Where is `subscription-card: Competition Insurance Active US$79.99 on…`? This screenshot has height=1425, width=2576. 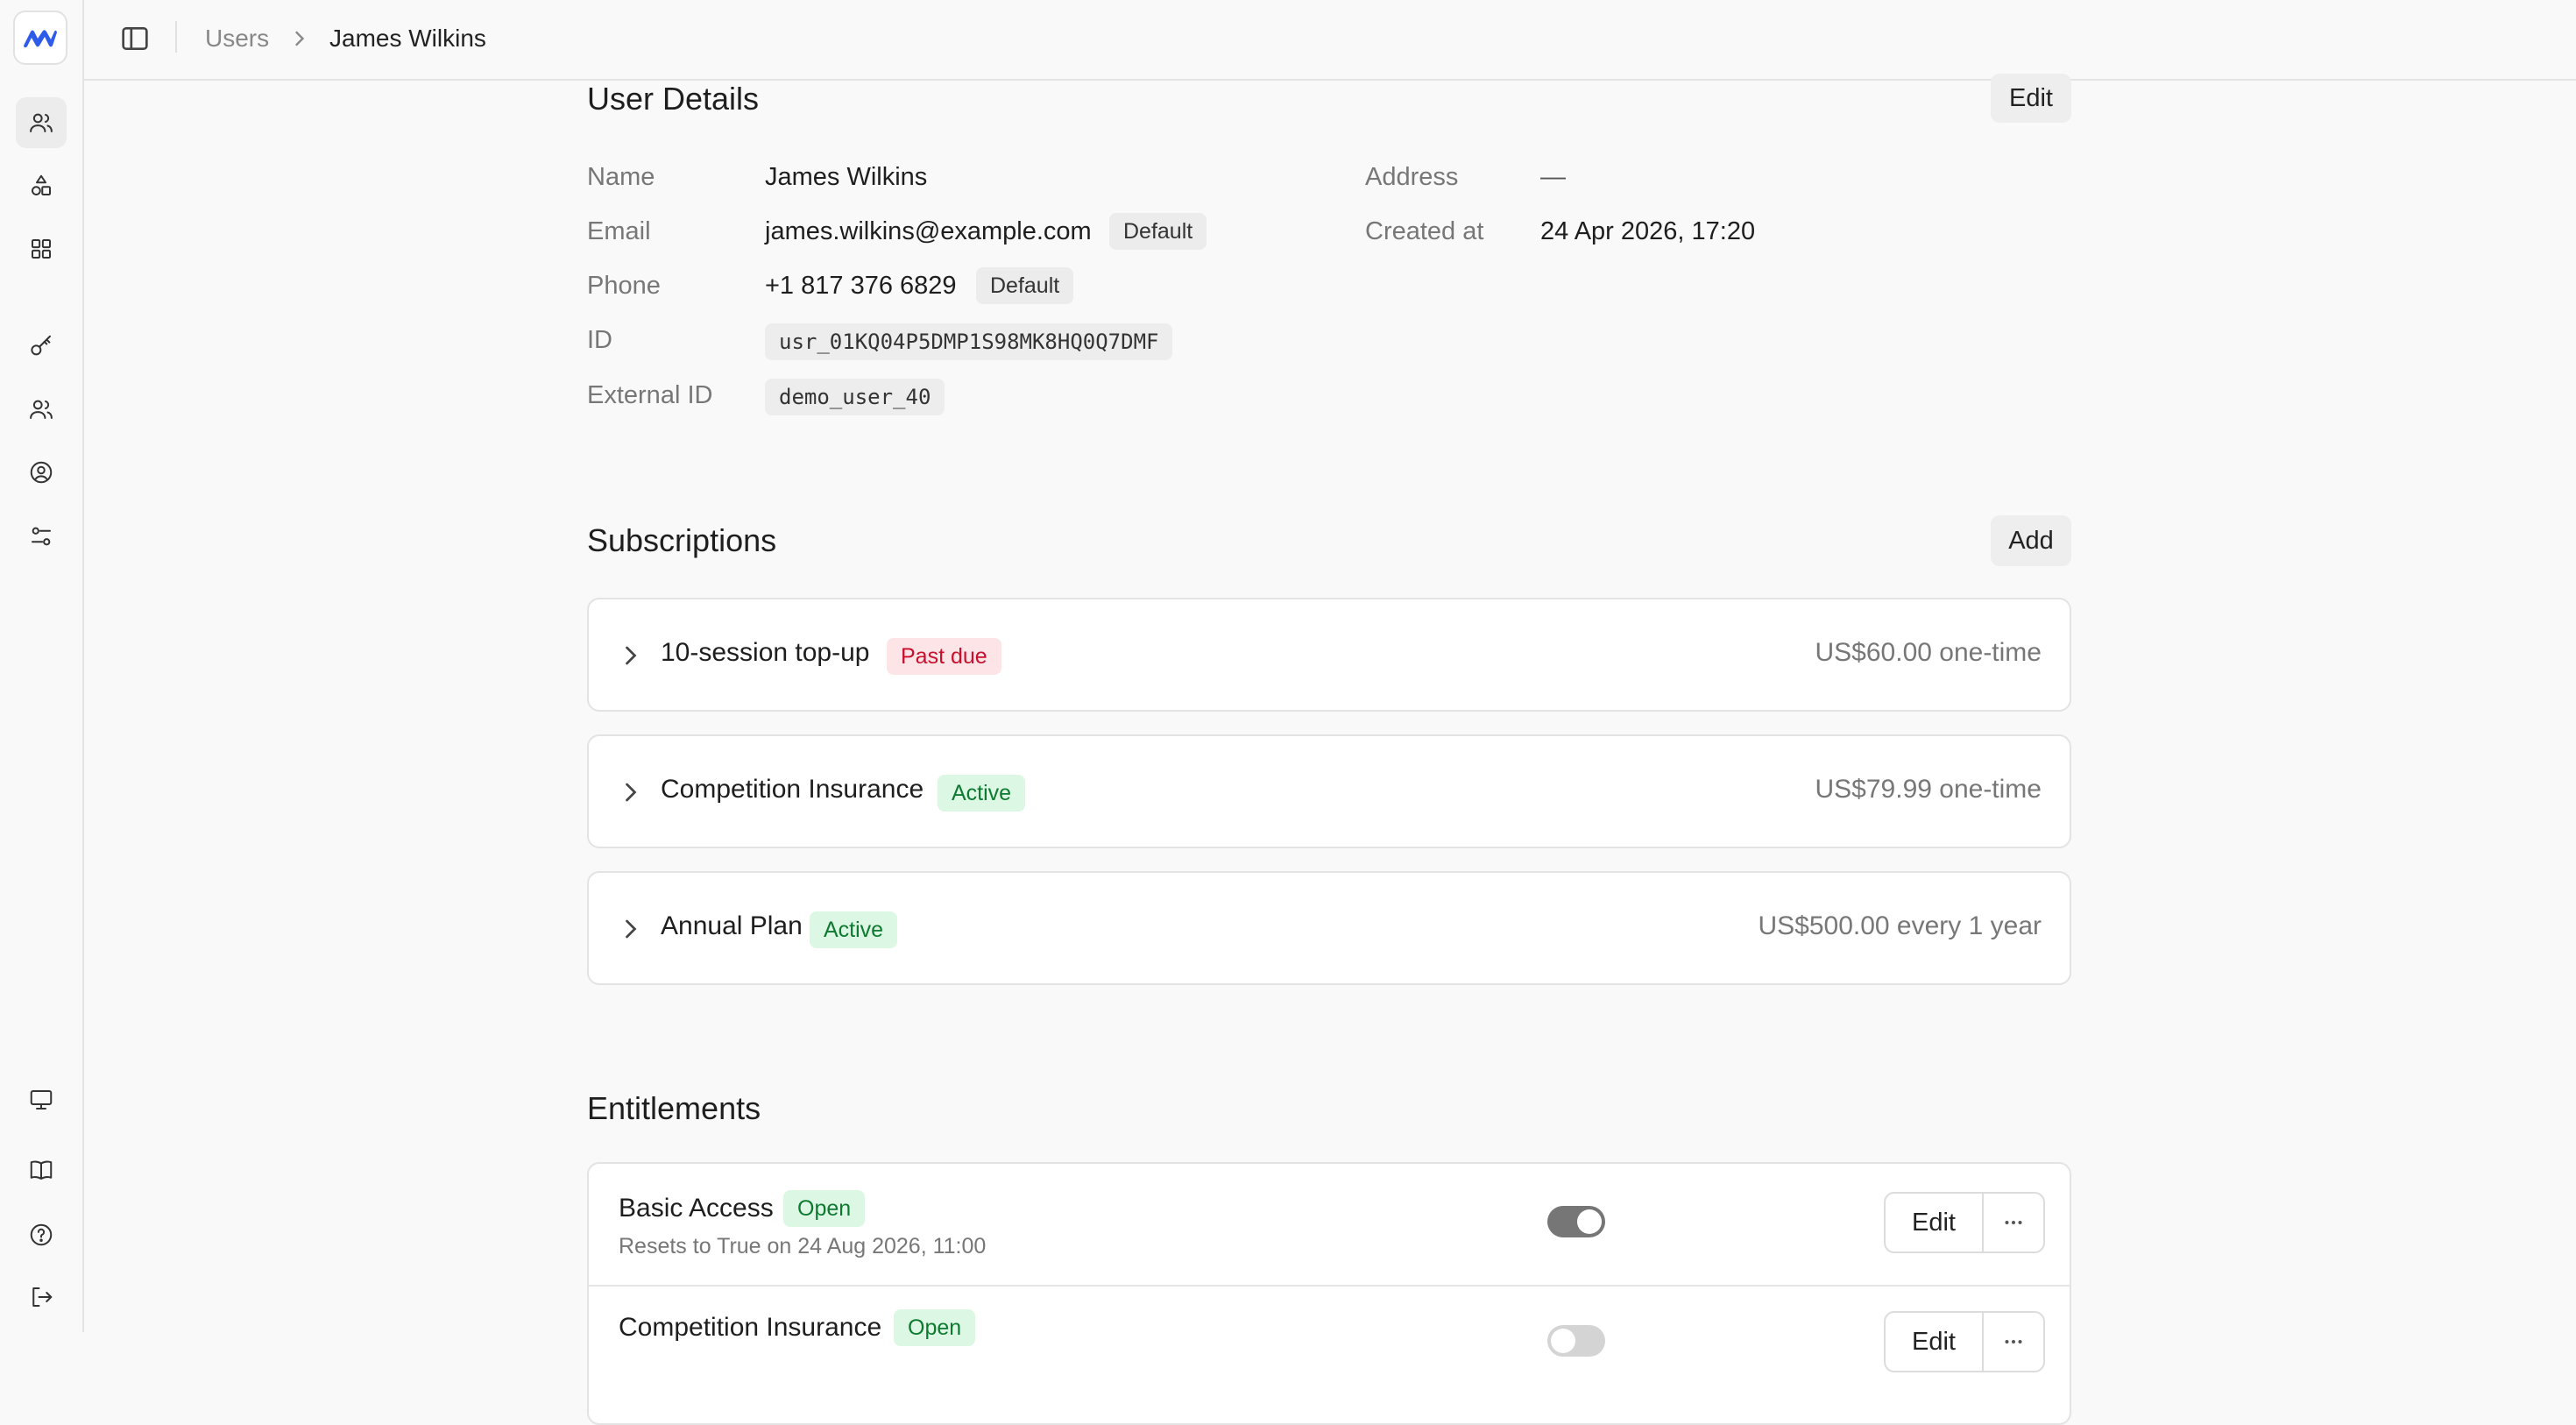
subscription-card: Competition Insurance Active US$79.99 on… is located at coordinates (1329, 791).